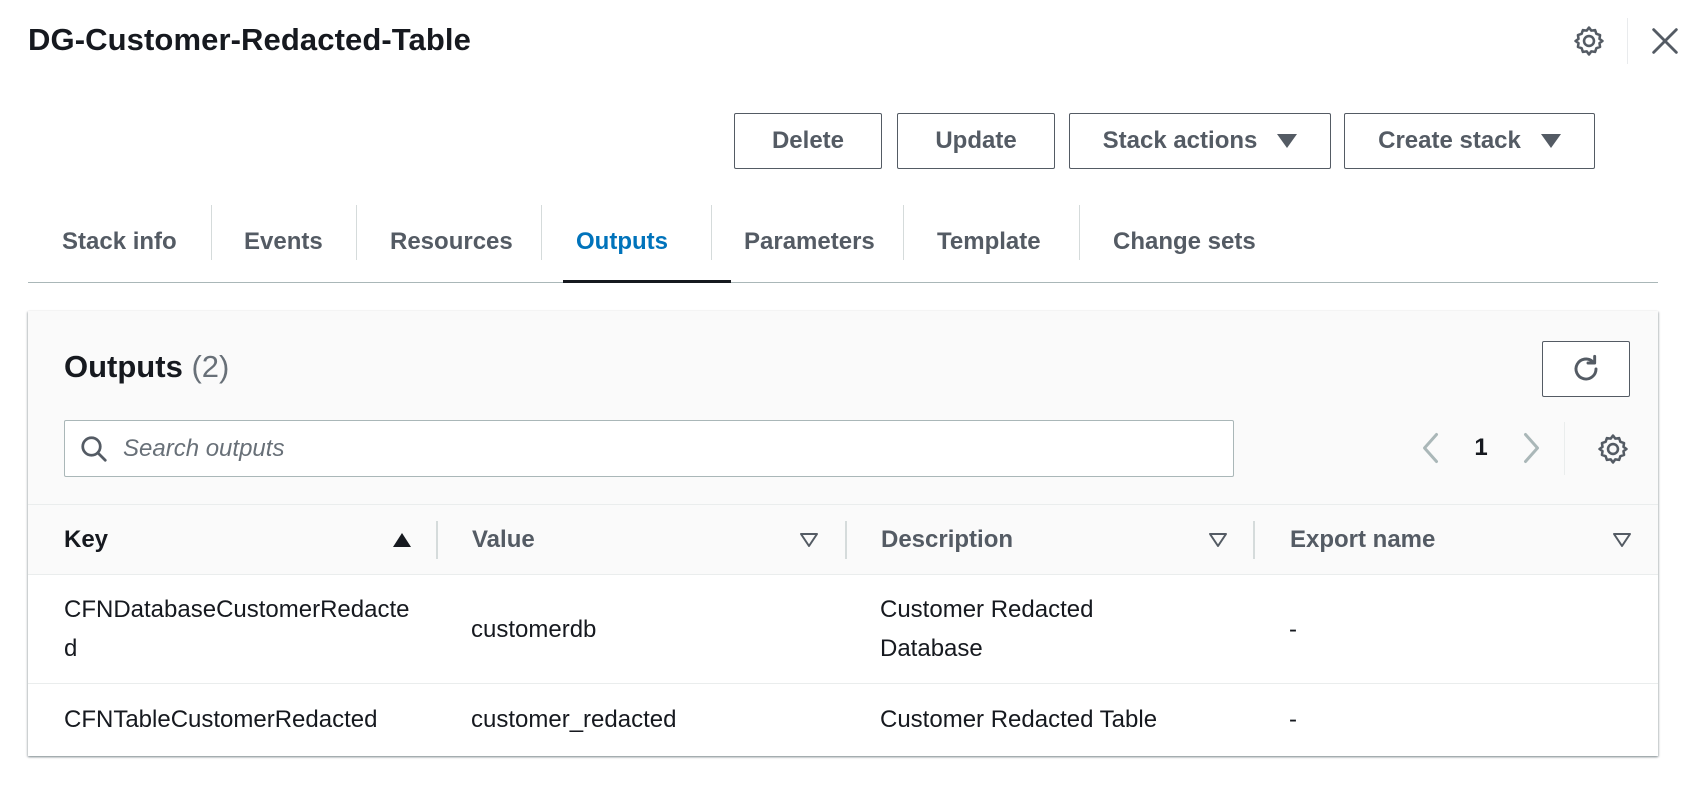 Image resolution: width=1694 pixels, height=796 pixels. I want to click on refresh-icon, so click(1586, 367).